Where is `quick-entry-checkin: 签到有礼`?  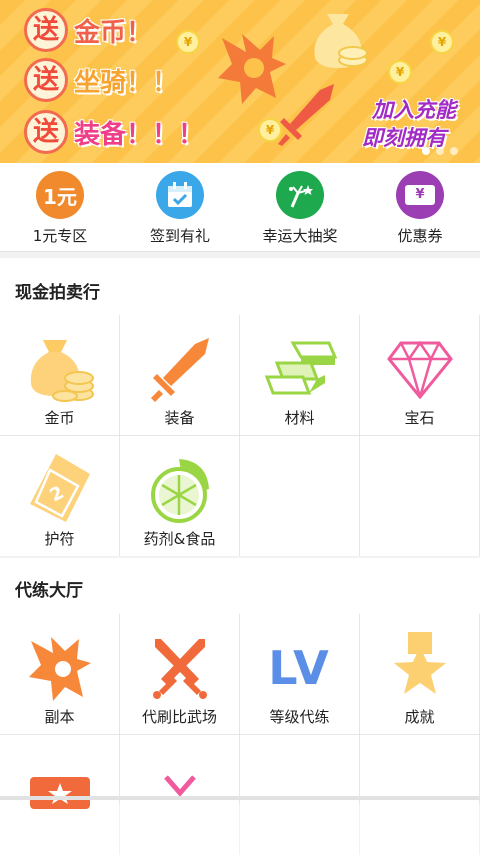
quick-entry-checkin: 签到有礼 is located at coordinates (180, 207).